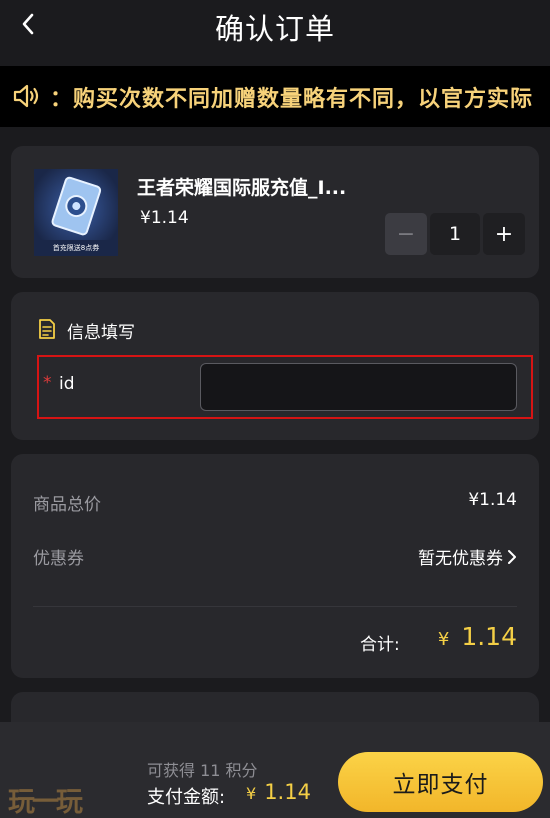 Image resolution: width=550 pixels, height=818 pixels. I want to click on id-label: id, so click(67, 384).